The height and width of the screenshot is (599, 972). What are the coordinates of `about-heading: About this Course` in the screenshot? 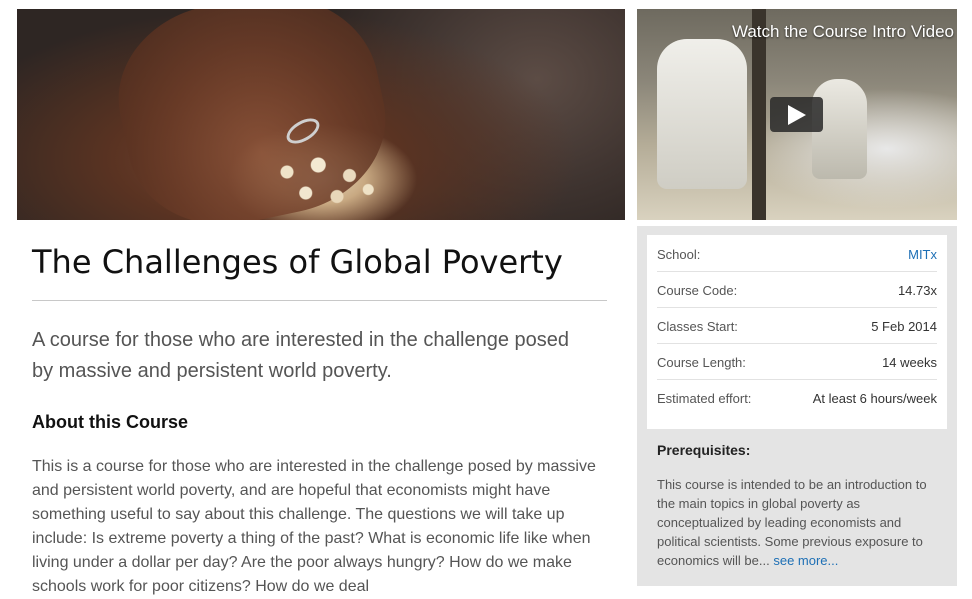 It's located at (110, 422).